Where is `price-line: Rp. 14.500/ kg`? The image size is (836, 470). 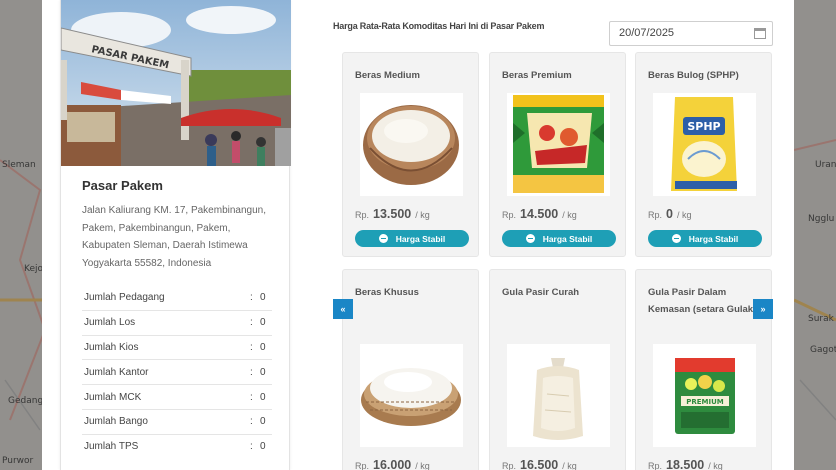
price-line: Rp. 14.500/ kg is located at coordinates (539, 214).